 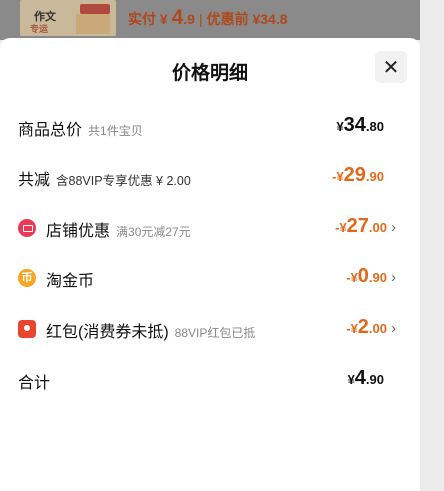 What do you see at coordinates (351, 379) in the screenshot?
I see `grand-total-currency: ¥` at bounding box center [351, 379].